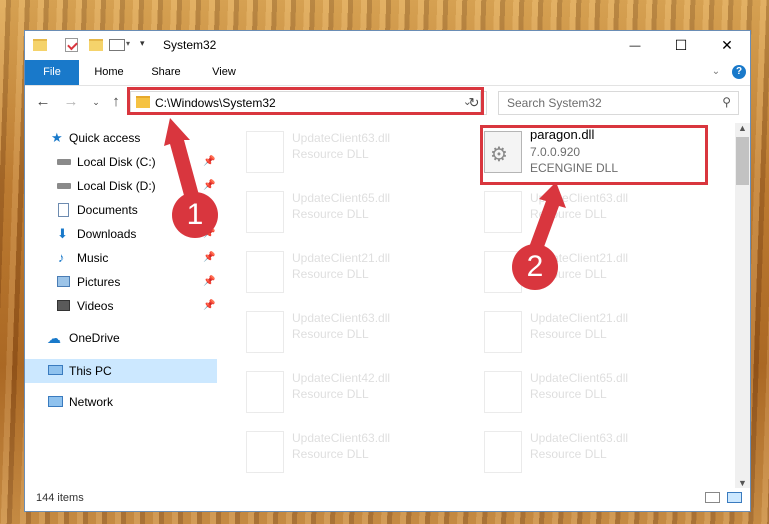 Image resolution: width=769 pixels, height=524 pixels. I want to click on quick-access-dropdown-icon: ▾, so click(142, 43).